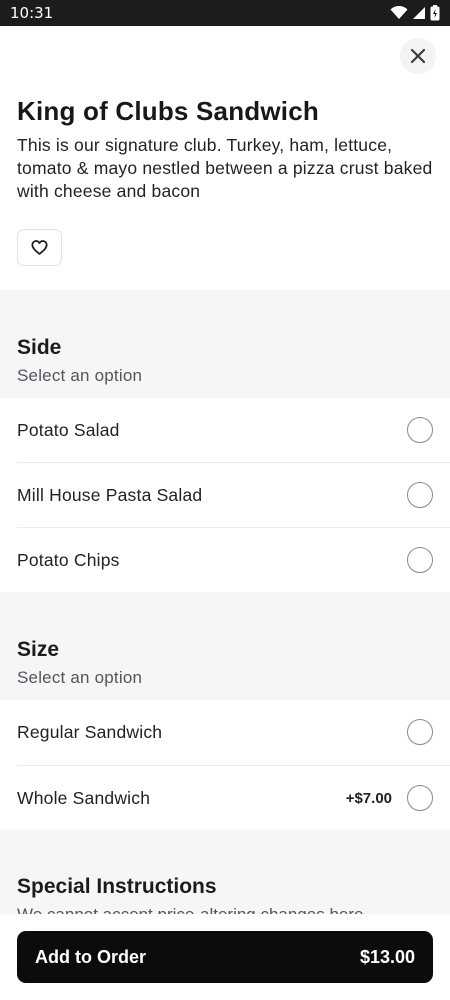  I want to click on close-button, so click(418, 56).